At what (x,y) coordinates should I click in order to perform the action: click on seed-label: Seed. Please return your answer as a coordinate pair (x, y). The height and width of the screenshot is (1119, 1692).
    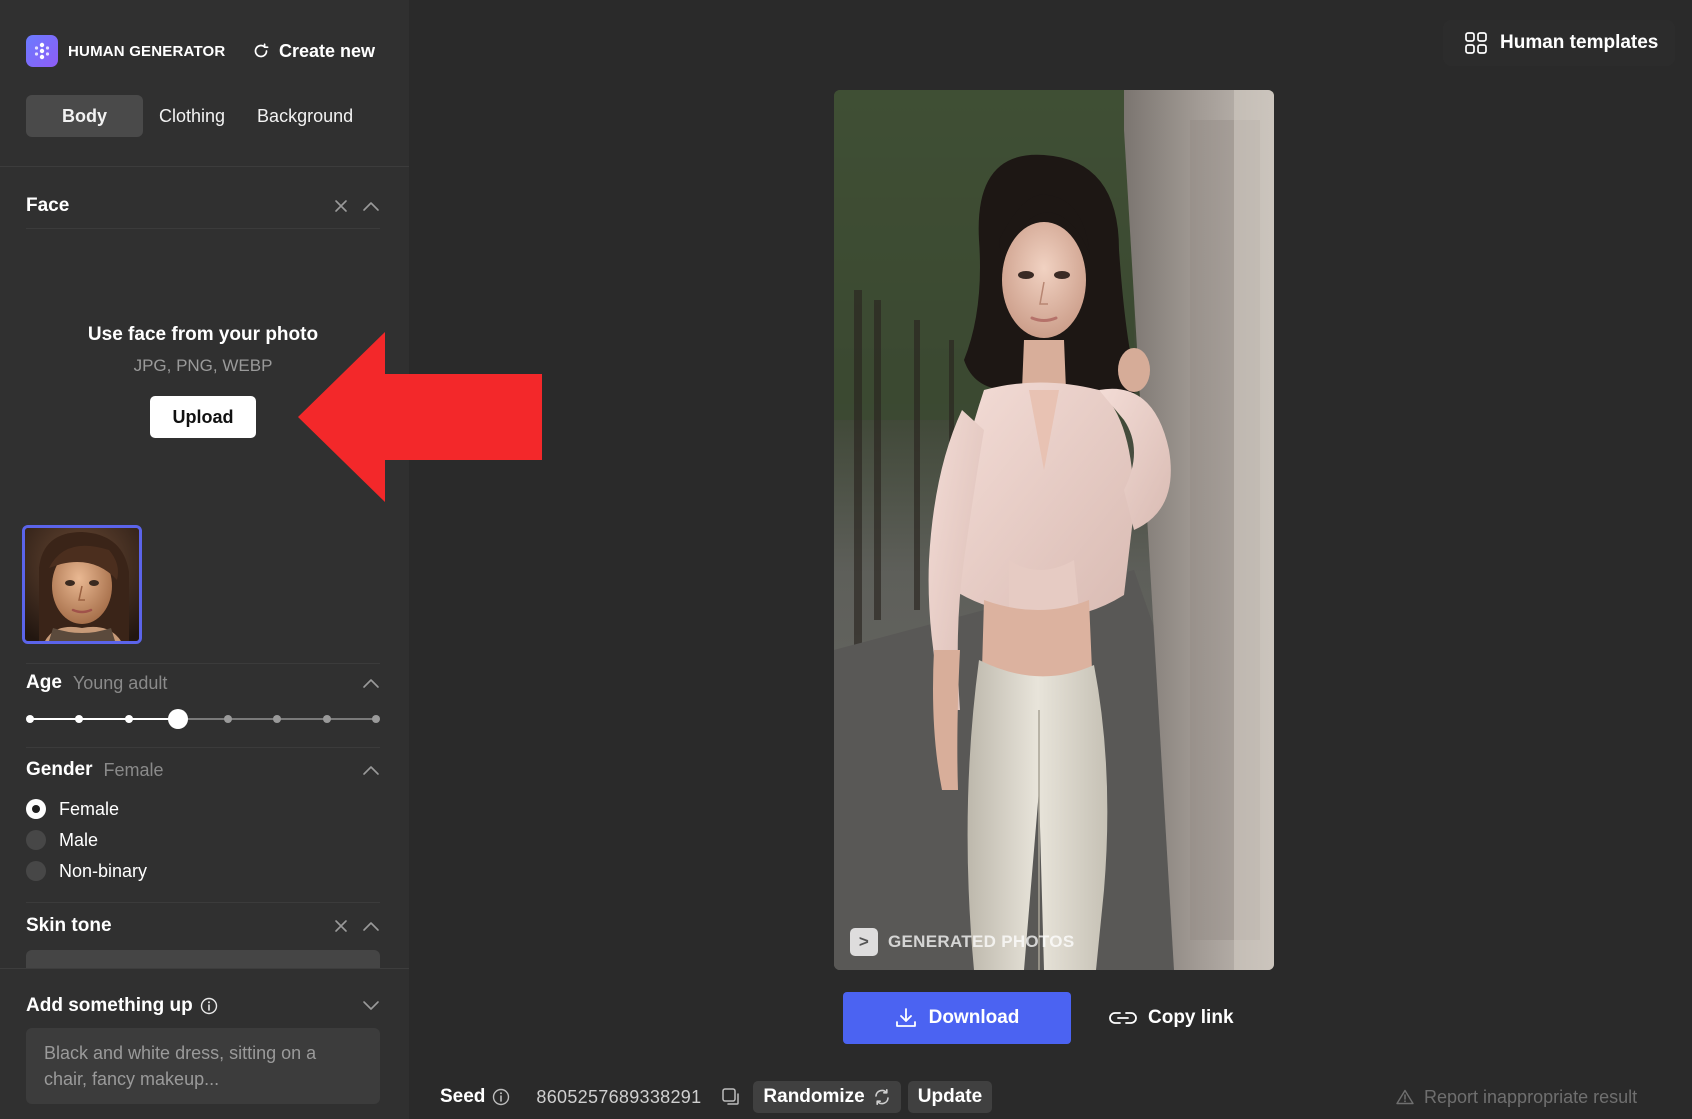
    Looking at the image, I should click on (463, 1096).